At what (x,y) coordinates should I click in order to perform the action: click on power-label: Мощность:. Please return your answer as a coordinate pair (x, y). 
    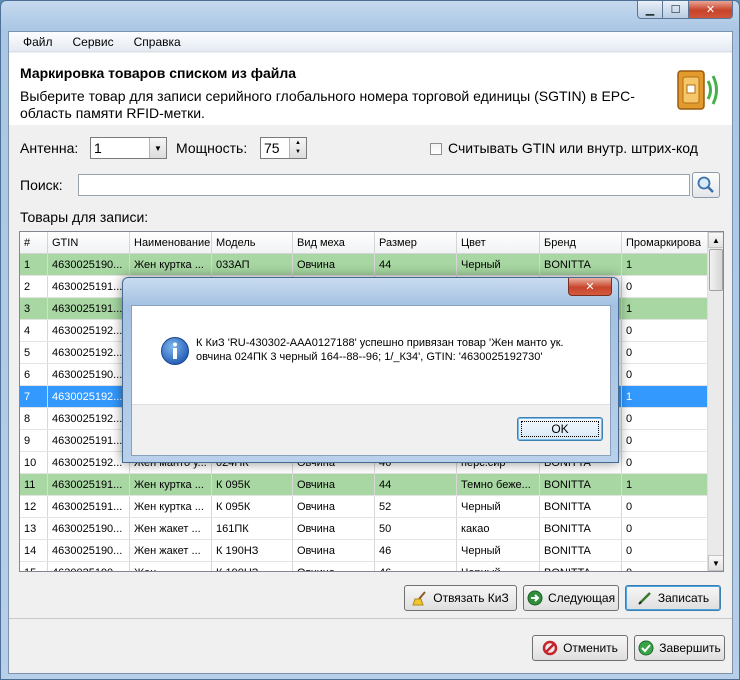
    Looking at the image, I should click on (212, 148).